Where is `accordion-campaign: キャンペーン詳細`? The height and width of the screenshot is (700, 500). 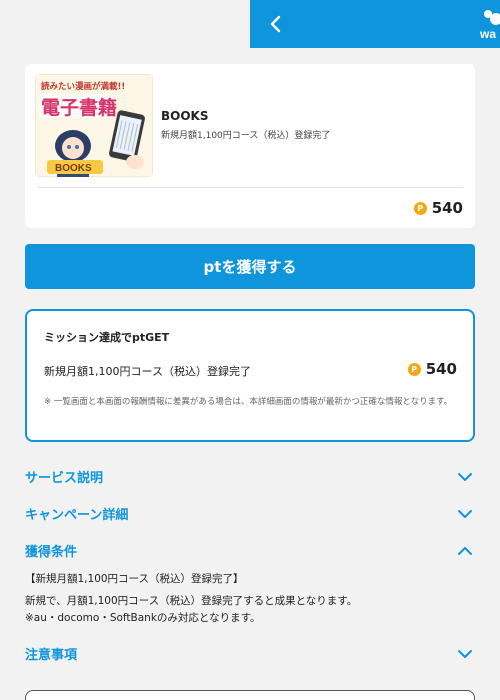 accordion-campaign: キャンペーン詳細 is located at coordinates (250, 514).